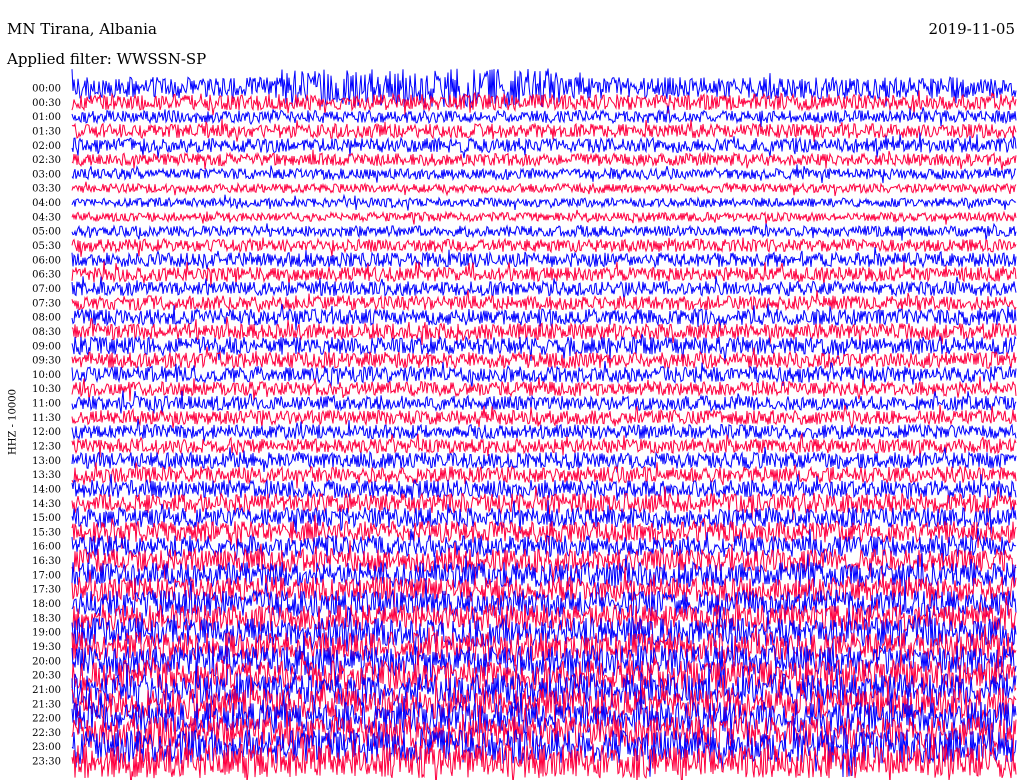 The width and height of the screenshot is (1024, 780). I want to click on row-label: 05:00, so click(46, 232).